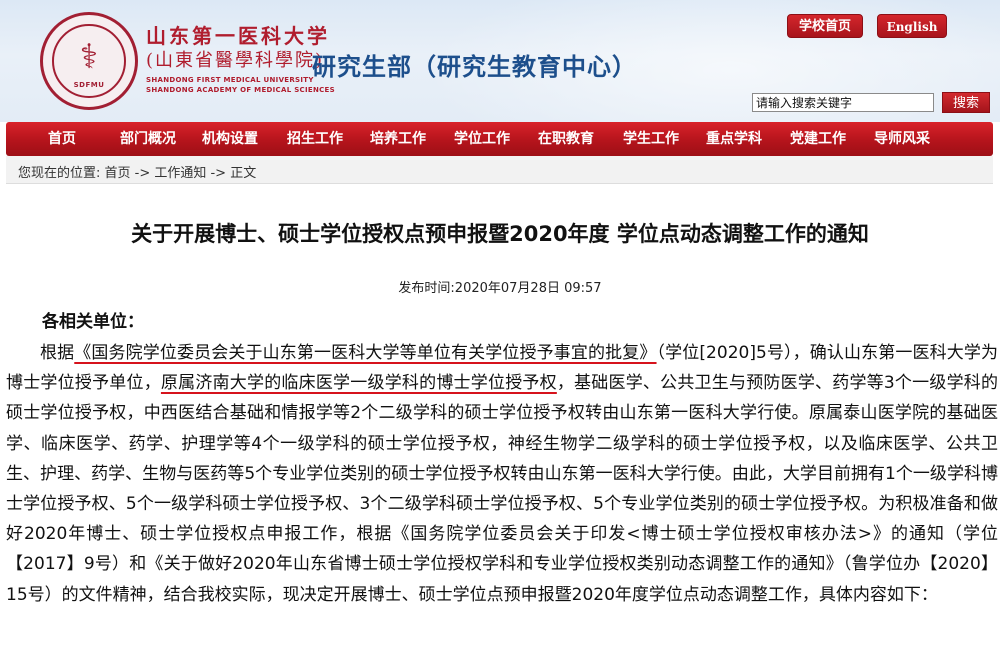 The width and height of the screenshot is (1000, 672). I want to click on state-council-reply-link: 《国务院学位委员会关于山东第一医科大学等单位有关学位授予事宜的批复》, so click(365, 353).